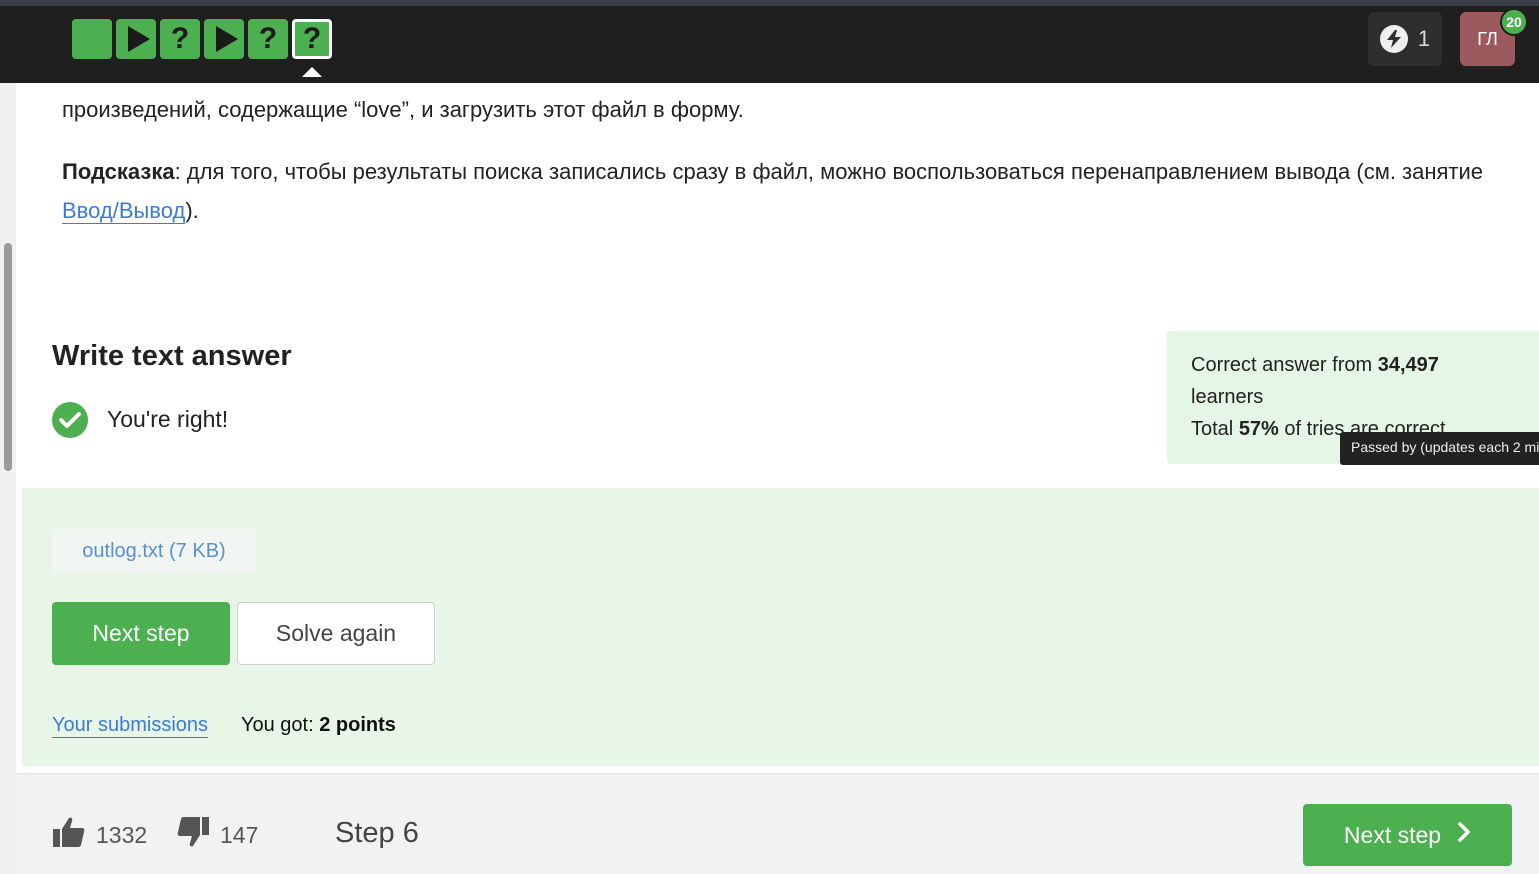 Image resolution: width=1539 pixels, height=874 pixels. I want to click on stats-learners-count: 34,497, so click(1408, 365).